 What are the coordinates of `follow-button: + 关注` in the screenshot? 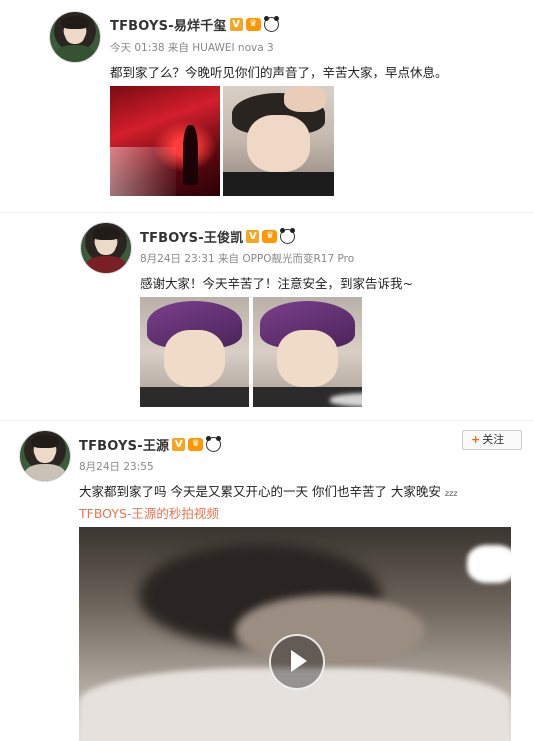 It's located at (492, 440).